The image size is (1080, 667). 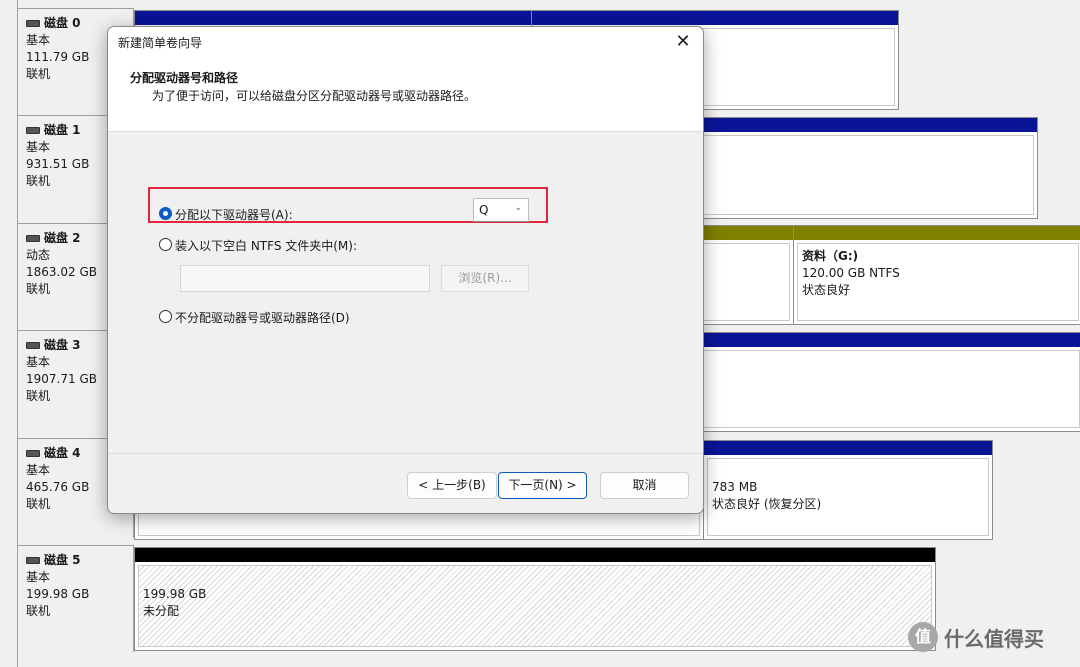 What do you see at coordinates (165, 244) in the screenshot?
I see `mount-folder-radio` at bounding box center [165, 244].